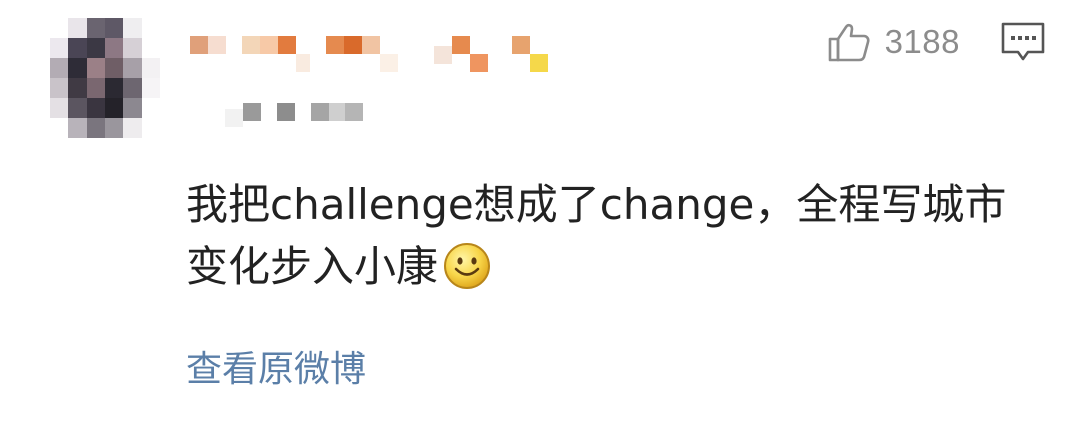 The height and width of the screenshot is (446, 1080). Describe the element at coordinates (369, 52) in the screenshot. I see `username-masked` at that location.